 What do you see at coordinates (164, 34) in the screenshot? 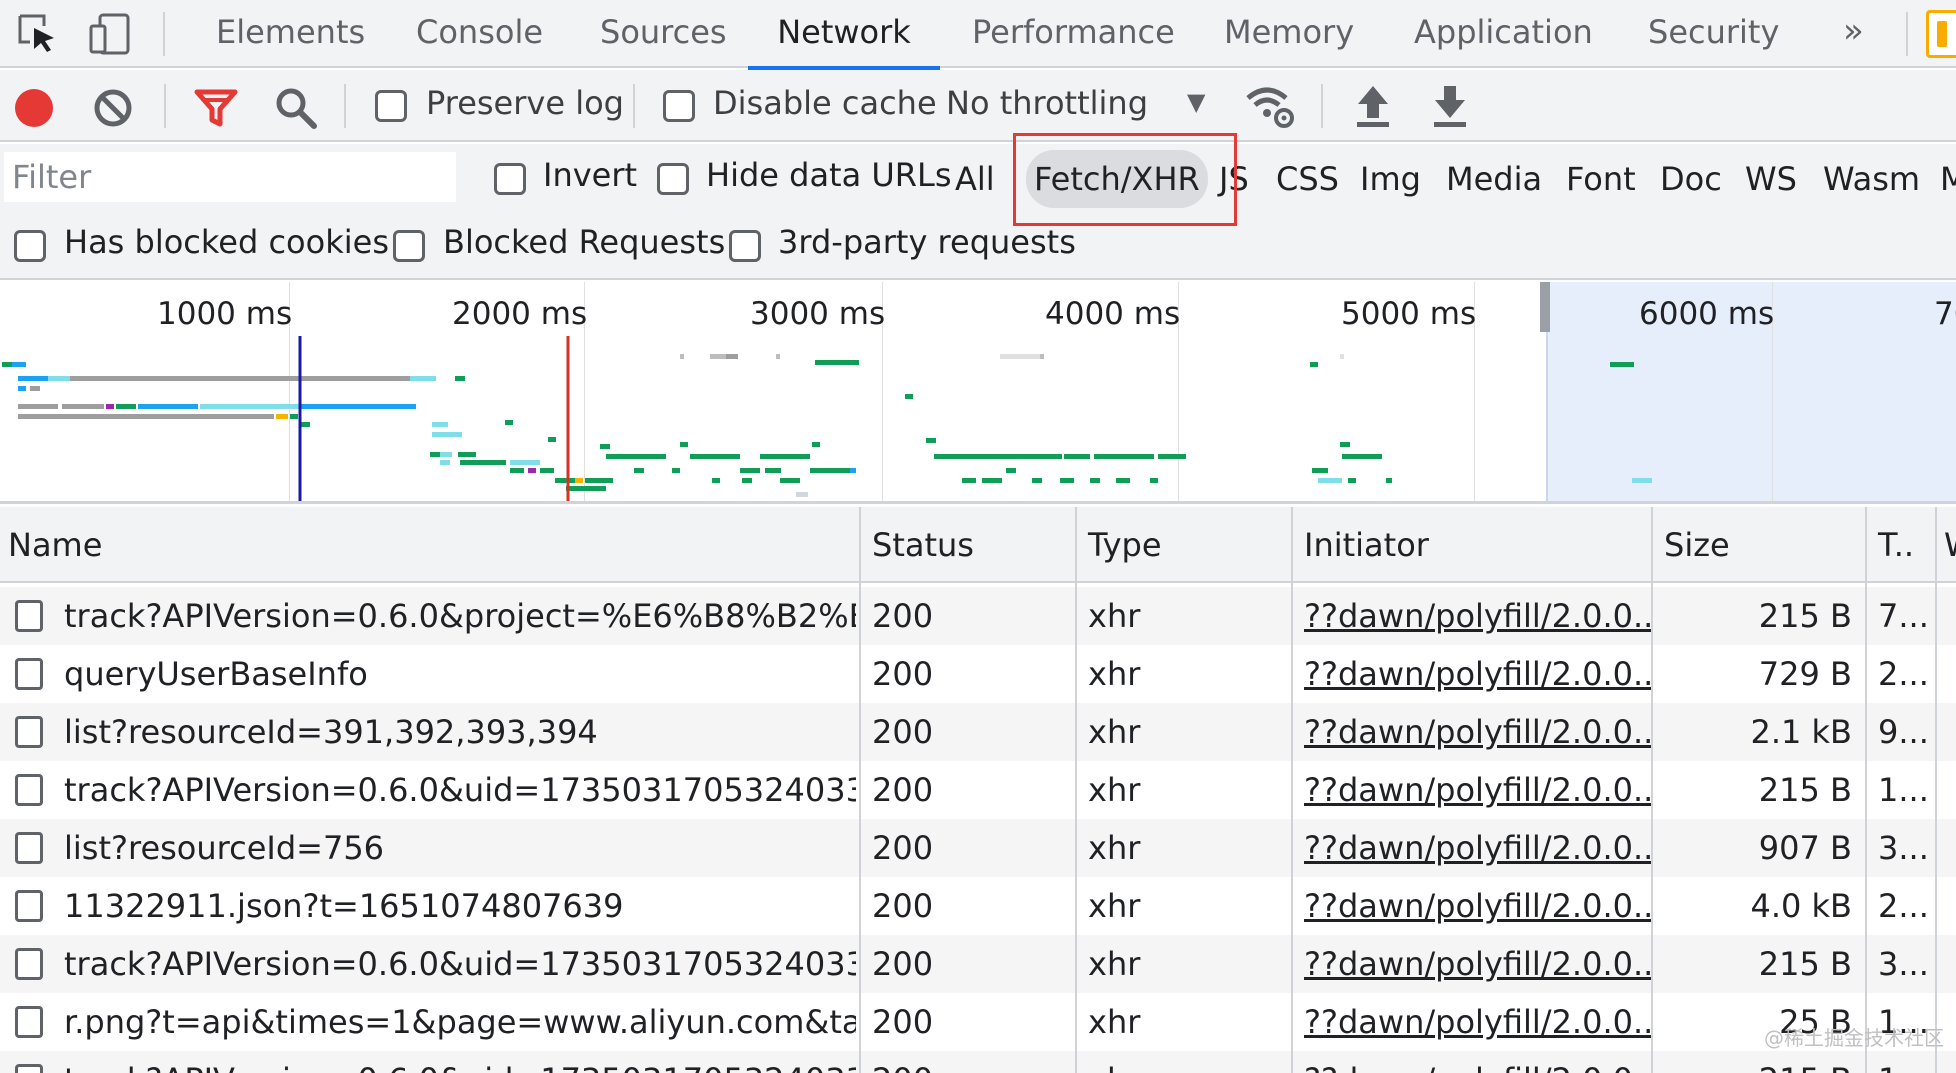
I see `tab-divider` at bounding box center [164, 34].